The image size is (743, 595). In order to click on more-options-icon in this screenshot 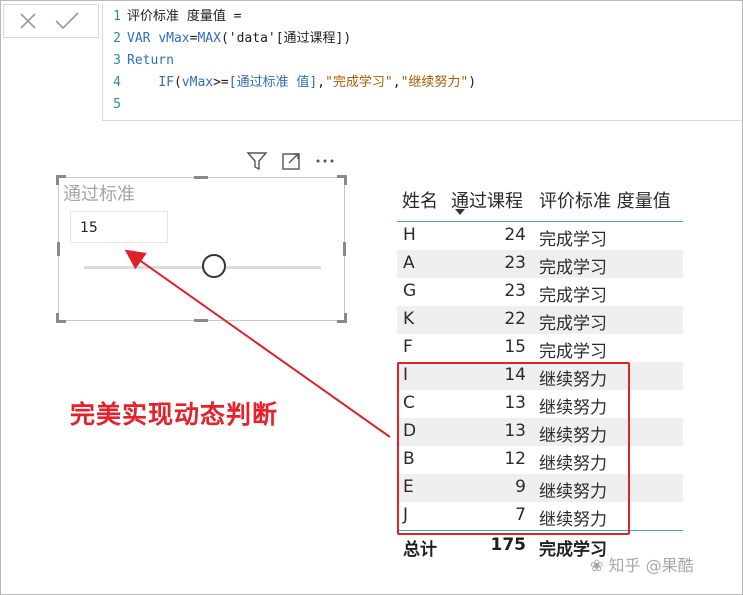, I will do `click(325, 161)`.